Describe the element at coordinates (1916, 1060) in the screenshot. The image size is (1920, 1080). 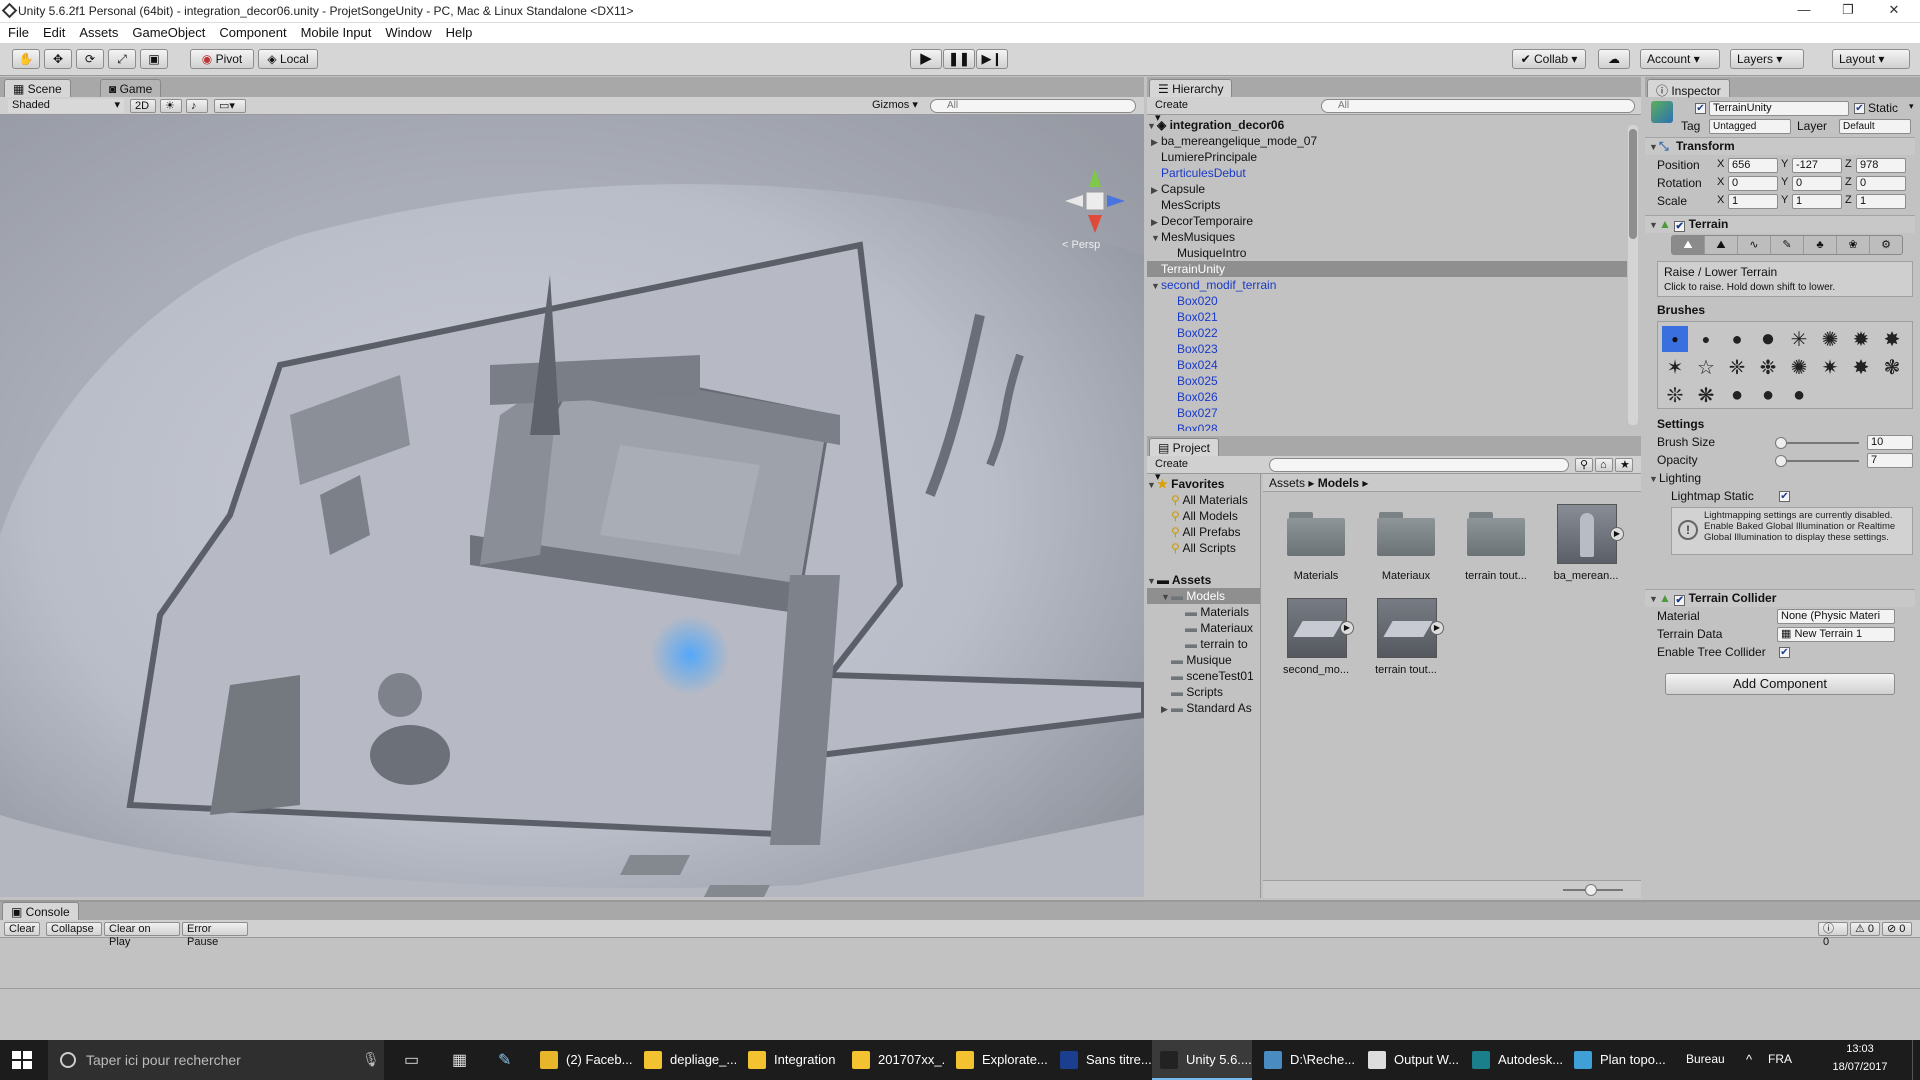
I see `show-desktop-button` at that location.